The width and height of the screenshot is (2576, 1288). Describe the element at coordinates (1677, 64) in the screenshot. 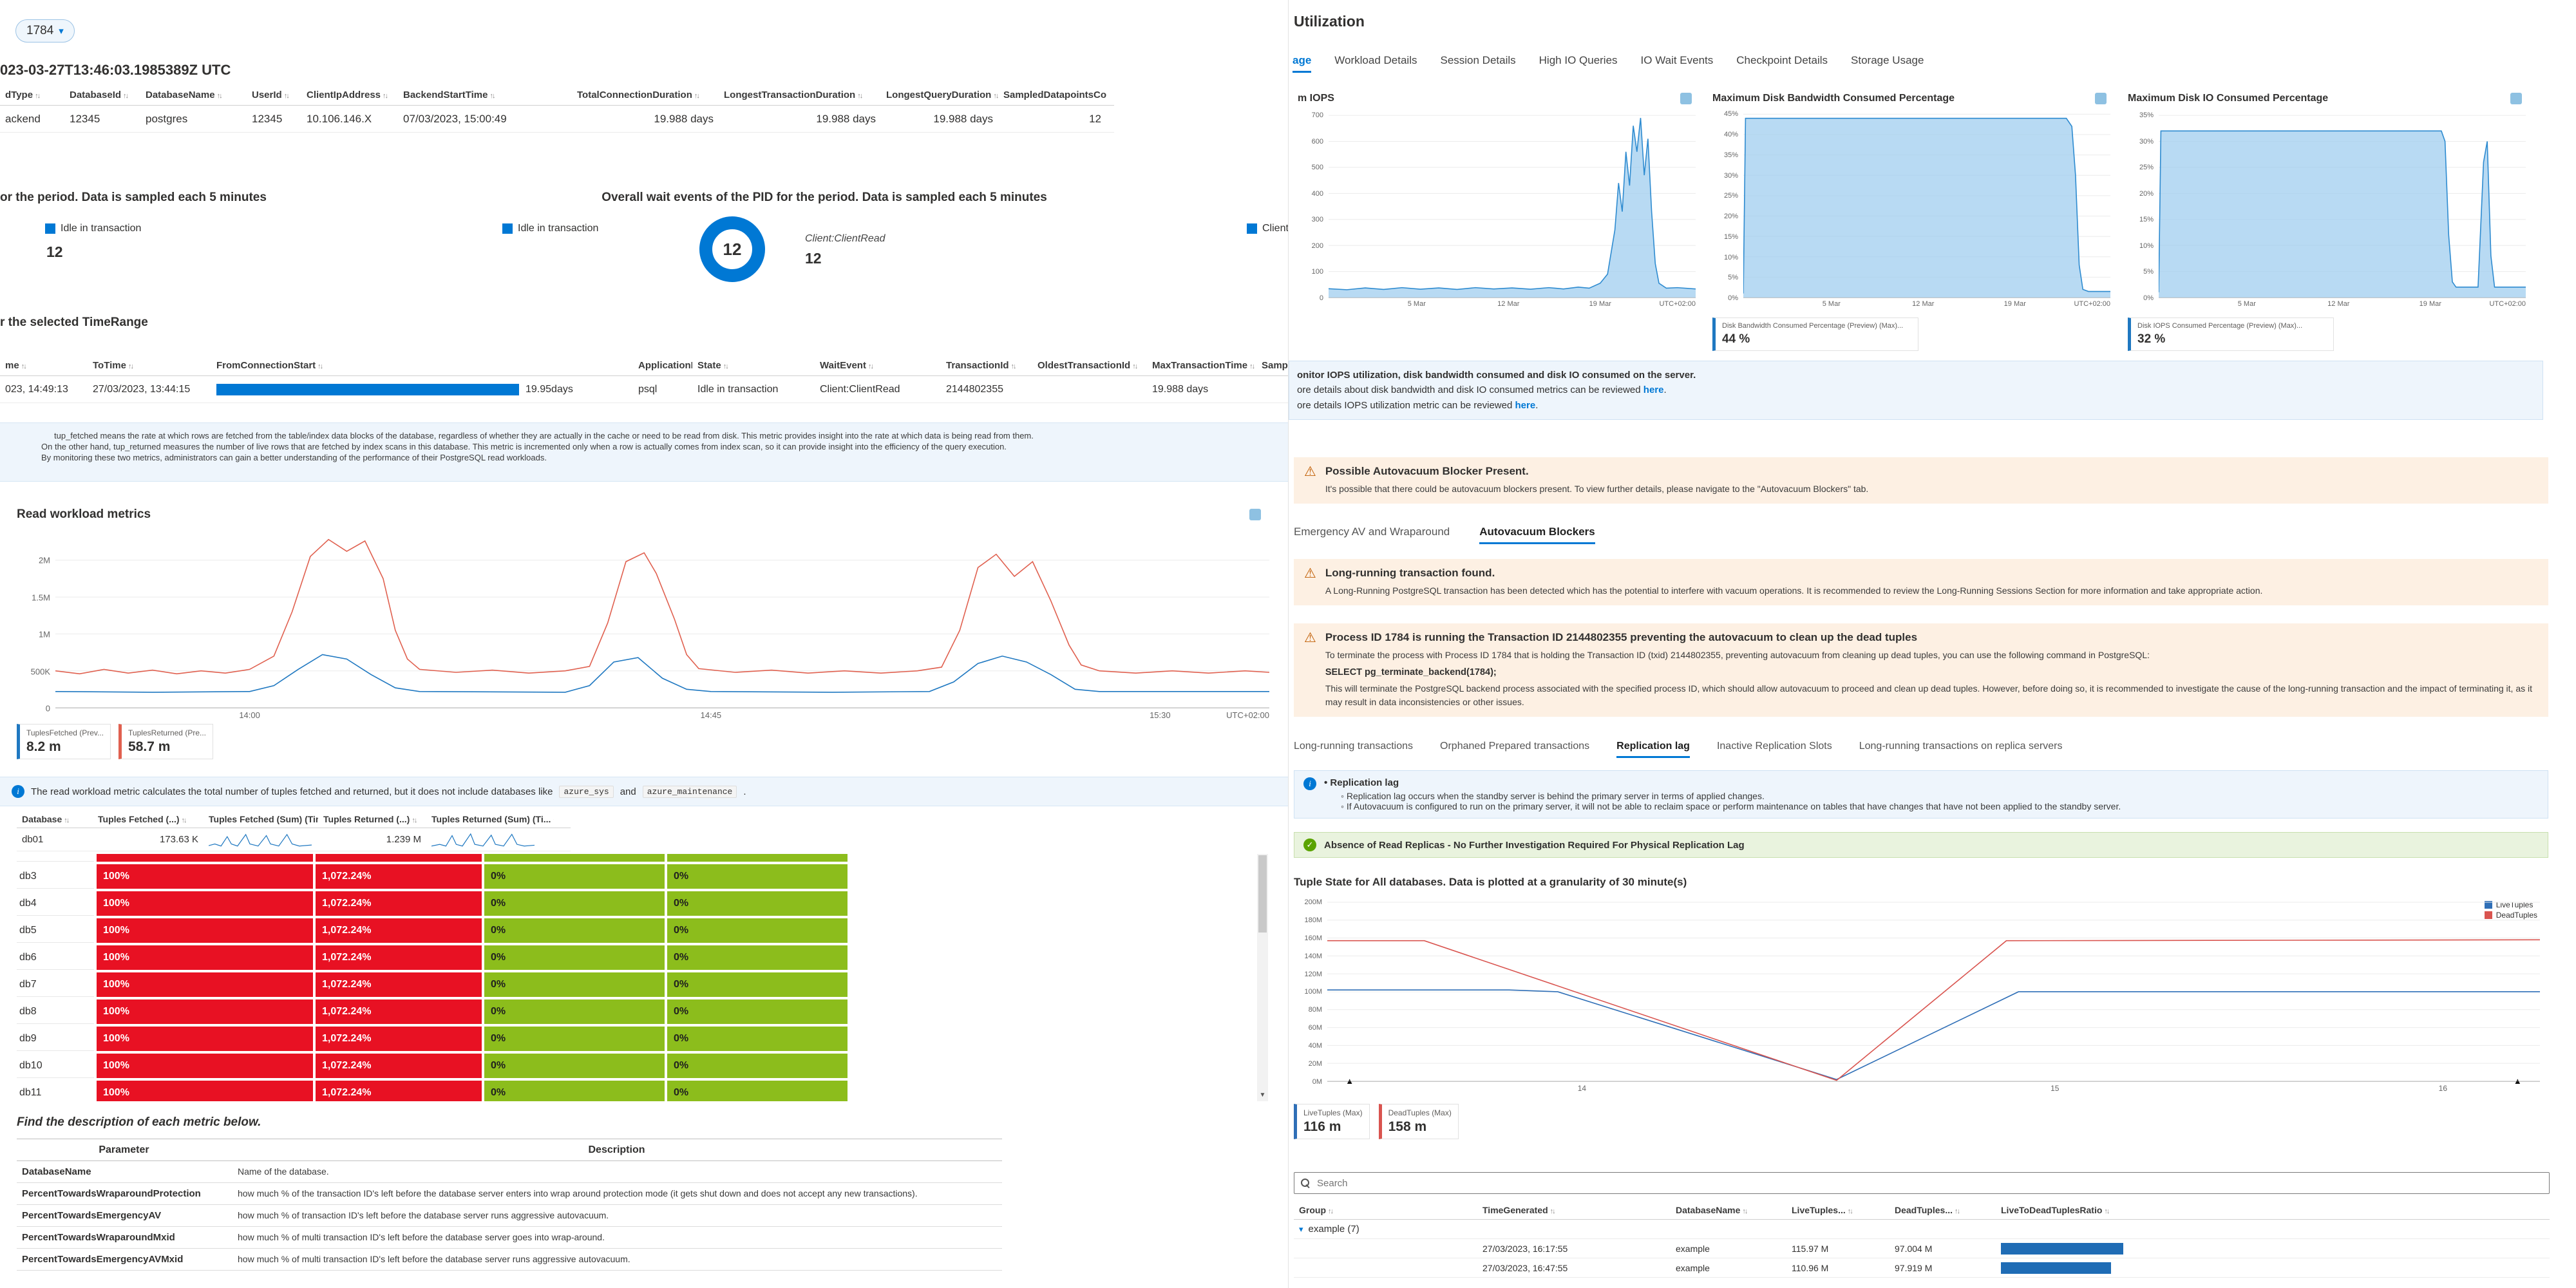

I see `tab-io-wait-events: IO Wait Events` at that location.